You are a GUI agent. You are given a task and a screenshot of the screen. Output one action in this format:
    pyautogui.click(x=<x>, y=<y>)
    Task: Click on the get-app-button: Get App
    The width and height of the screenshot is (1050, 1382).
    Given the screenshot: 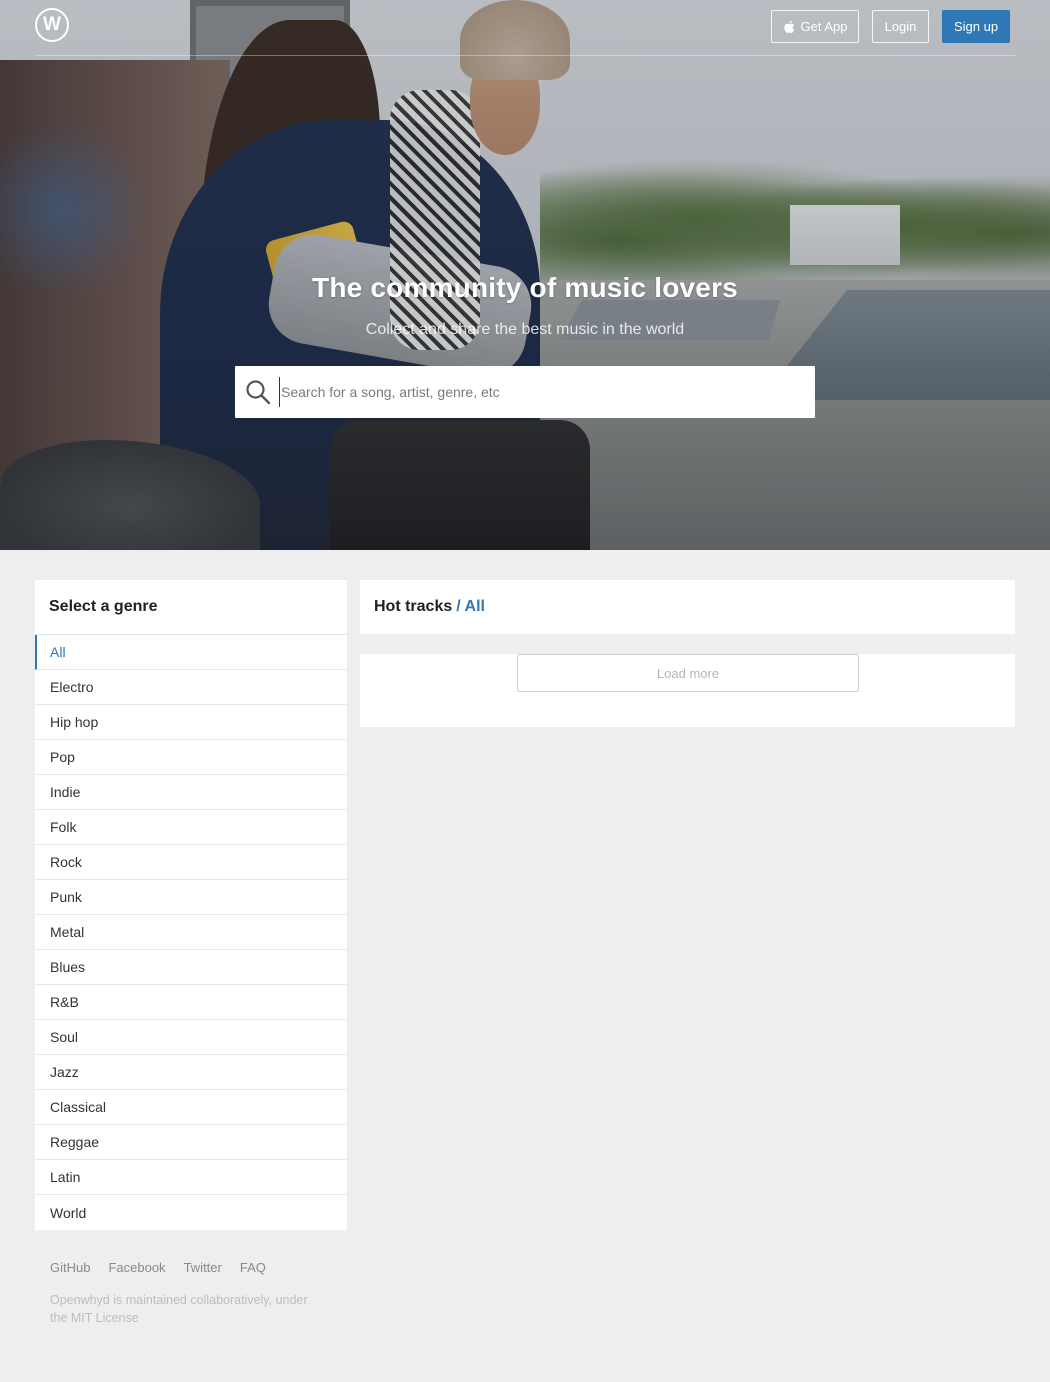 What is the action you would take?
    pyautogui.click(x=815, y=26)
    